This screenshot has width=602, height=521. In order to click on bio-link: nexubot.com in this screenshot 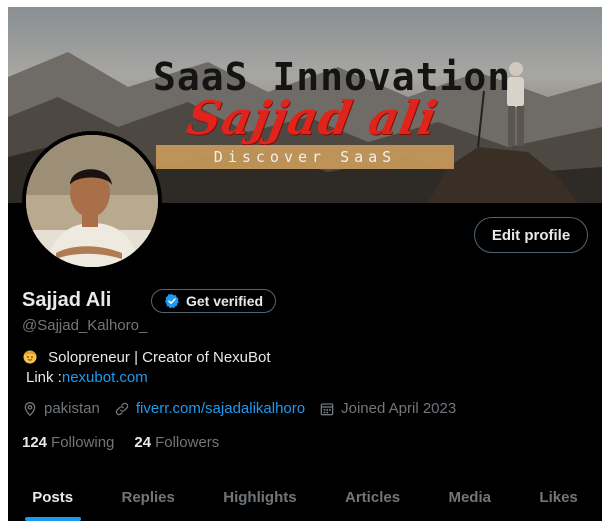, I will do `click(105, 377)`.